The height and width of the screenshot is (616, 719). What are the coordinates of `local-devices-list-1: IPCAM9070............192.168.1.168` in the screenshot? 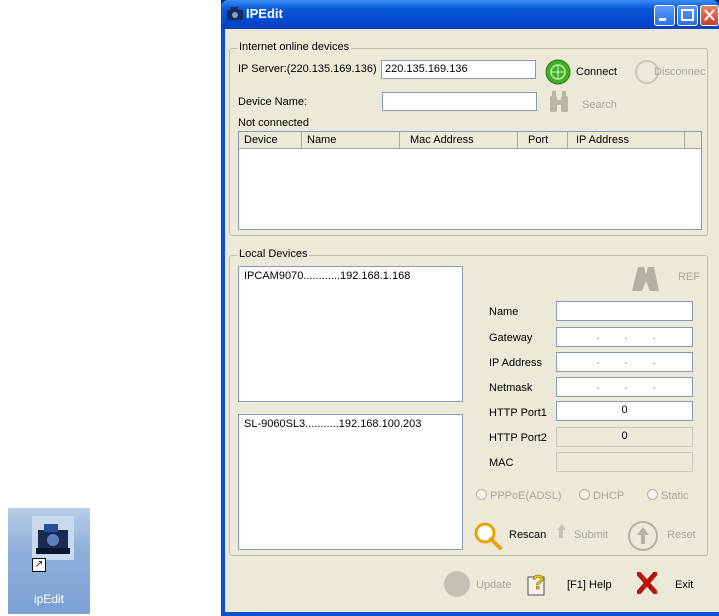 It's located at (350, 334).